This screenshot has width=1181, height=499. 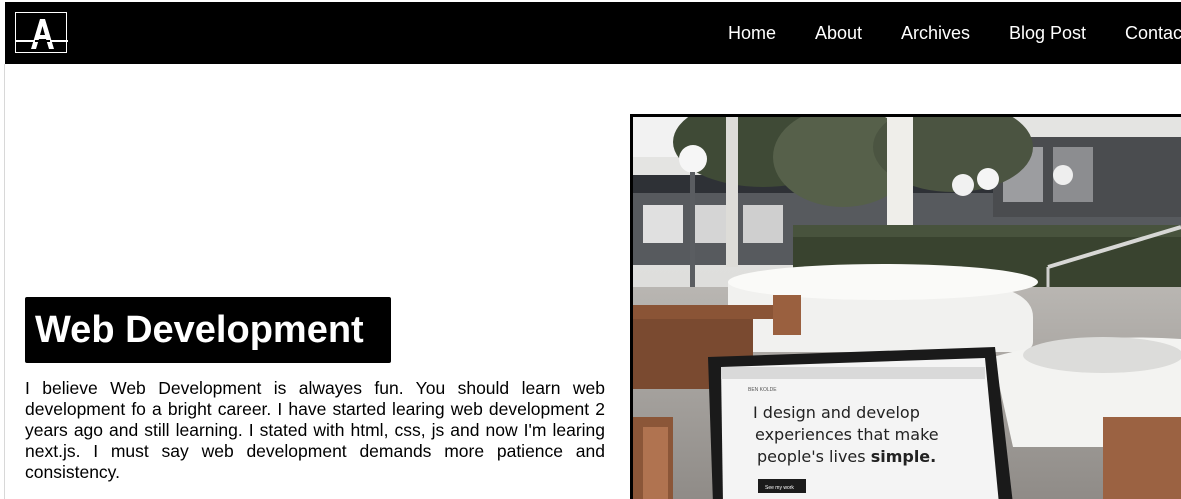 I want to click on navbar: A Home About Archives Blog Post Contact, so click(x=593, y=33).